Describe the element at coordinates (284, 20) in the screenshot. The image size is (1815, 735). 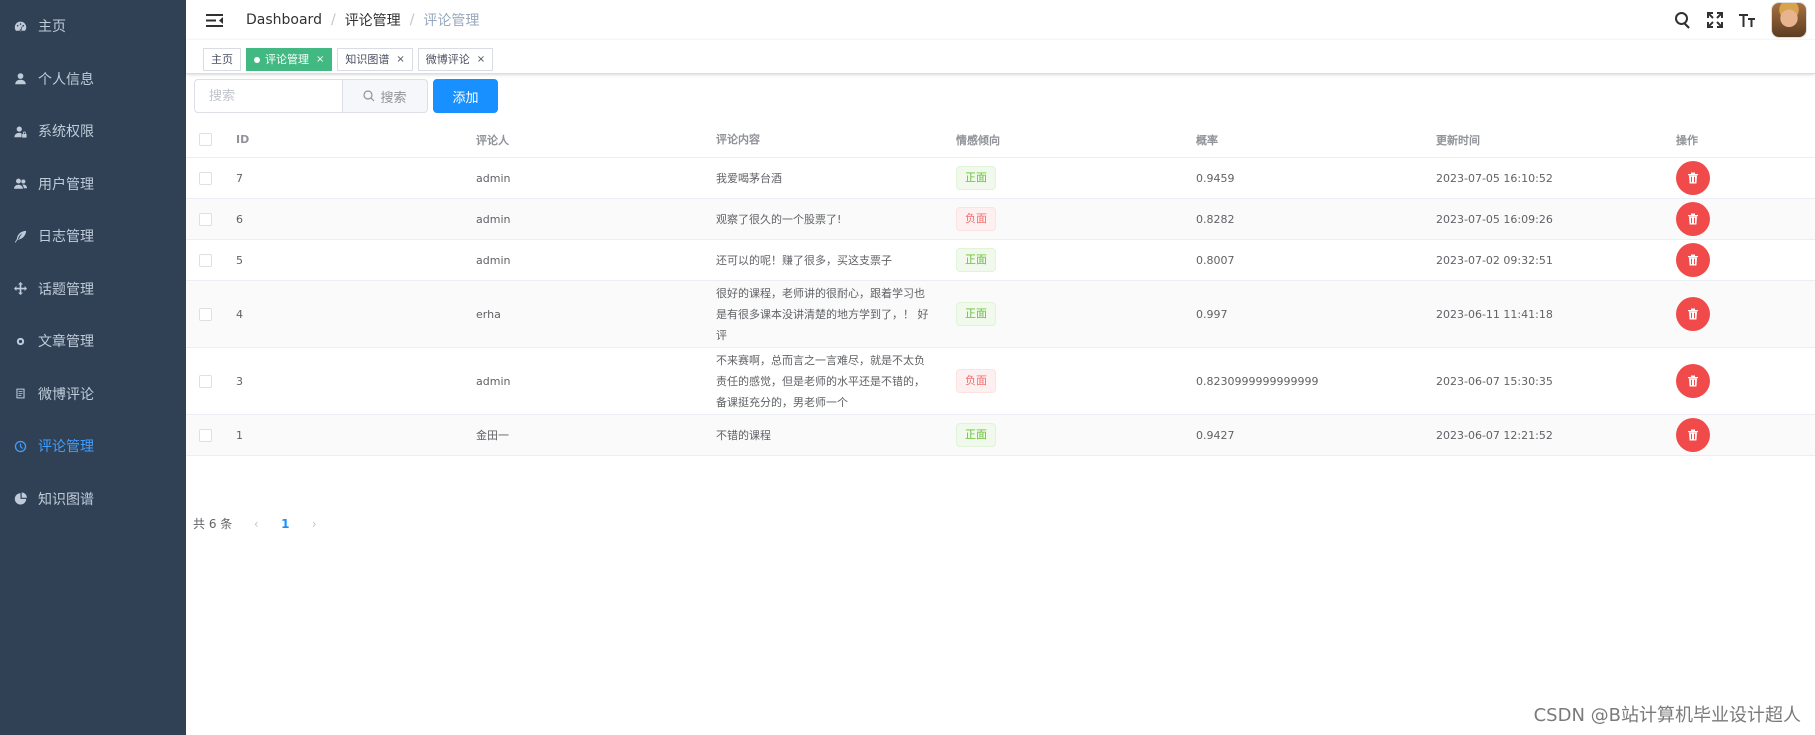
I see `breadcrumb-item-dashboard: Dashboard` at that location.